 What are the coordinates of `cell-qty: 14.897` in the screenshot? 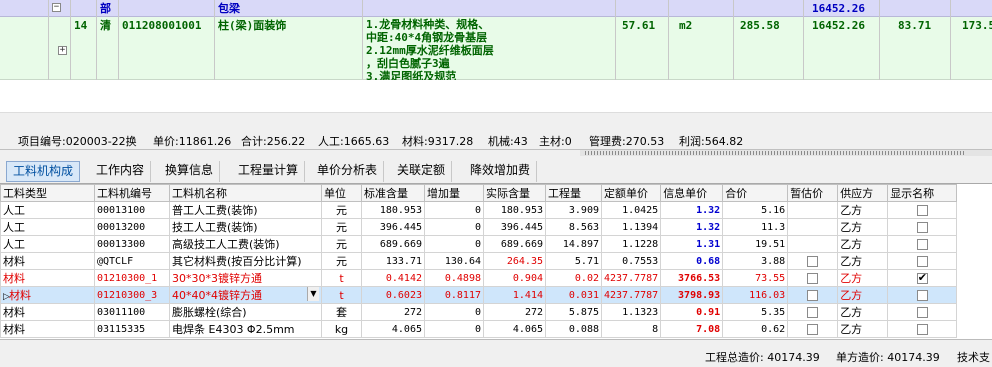 It's located at (573, 244).